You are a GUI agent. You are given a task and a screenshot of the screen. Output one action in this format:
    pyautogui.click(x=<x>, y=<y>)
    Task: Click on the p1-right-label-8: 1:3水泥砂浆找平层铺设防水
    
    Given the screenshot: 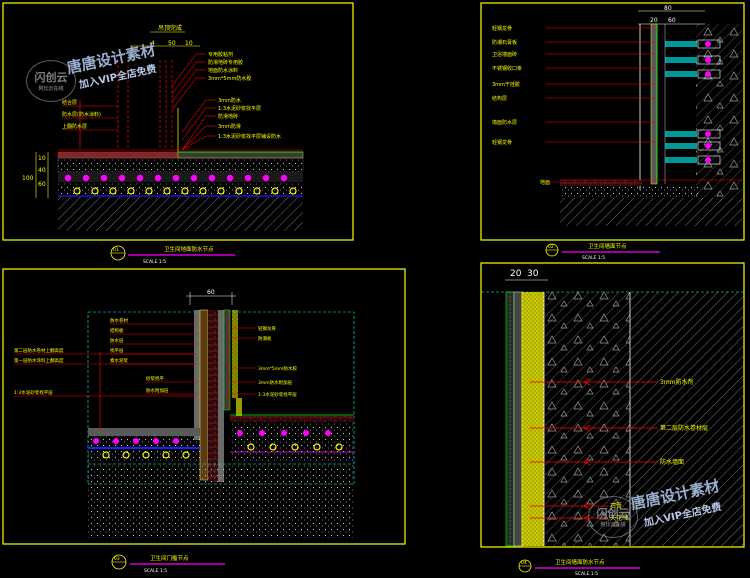 What is the action you would take?
    pyautogui.click(x=249, y=136)
    